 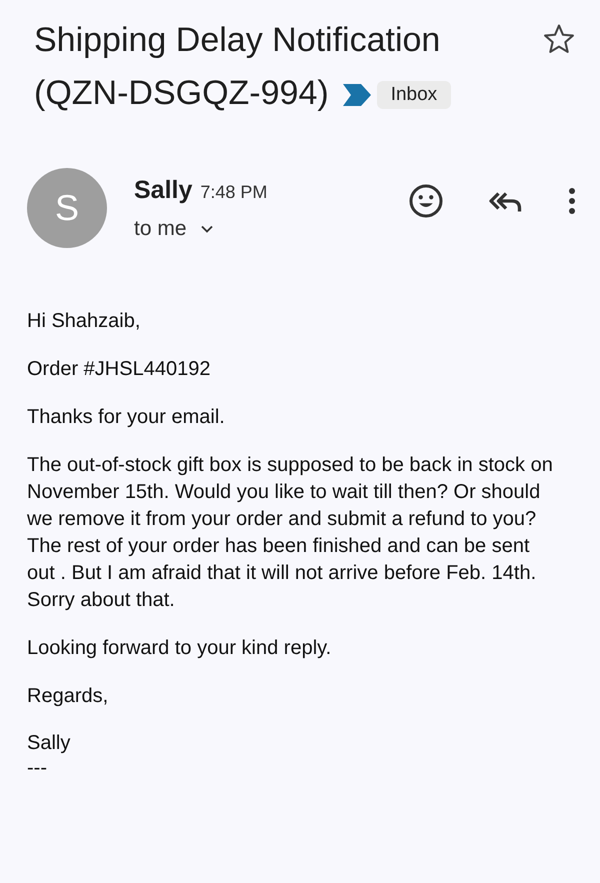 What do you see at coordinates (49, 743) in the screenshot?
I see `signature-line: Sally` at bounding box center [49, 743].